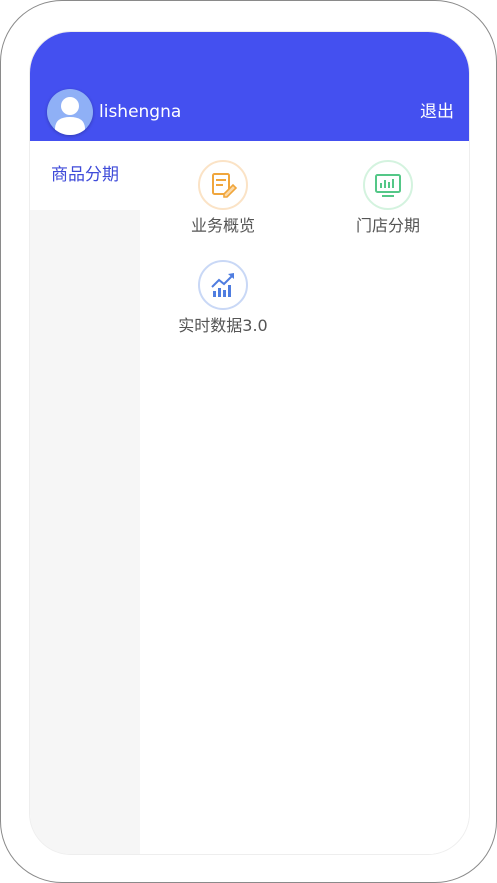 This screenshot has width=497, height=883. What do you see at coordinates (222, 225) in the screenshot?
I see `tile-label: 业务概览` at bounding box center [222, 225].